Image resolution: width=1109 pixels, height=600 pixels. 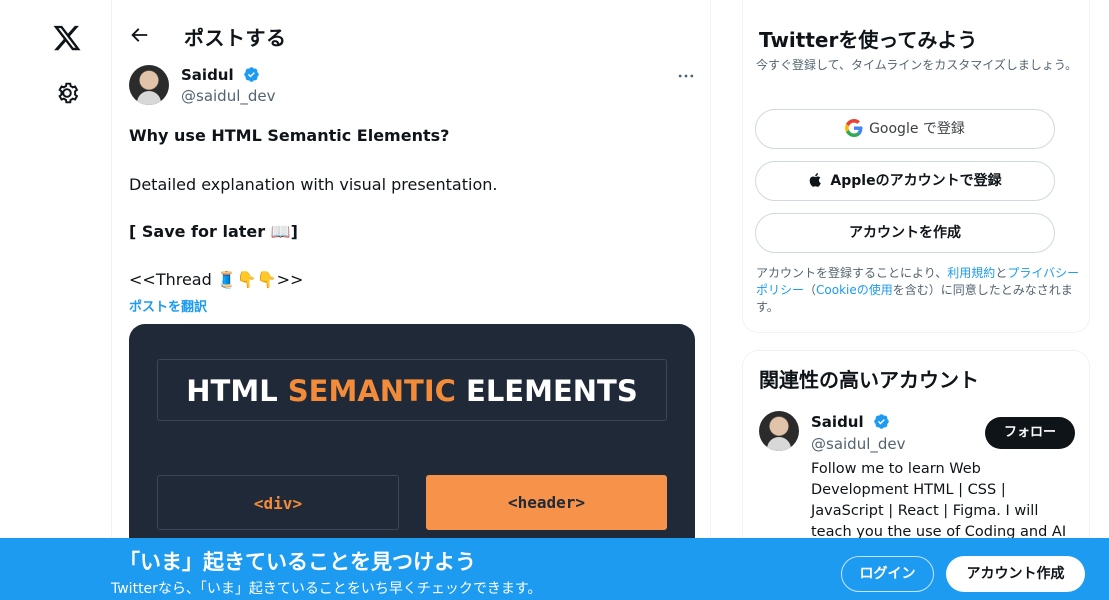 What do you see at coordinates (228, 96) in the screenshot?
I see `author-handle: @saidul_dev` at bounding box center [228, 96].